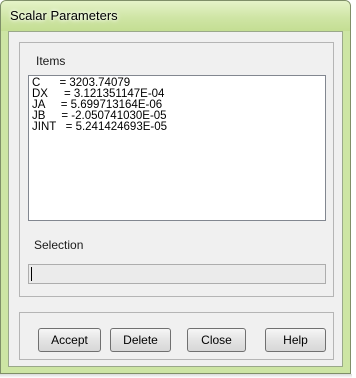 The height and width of the screenshot is (378, 356). What do you see at coordinates (51, 61) in the screenshot?
I see `items-label: Items` at bounding box center [51, 61].